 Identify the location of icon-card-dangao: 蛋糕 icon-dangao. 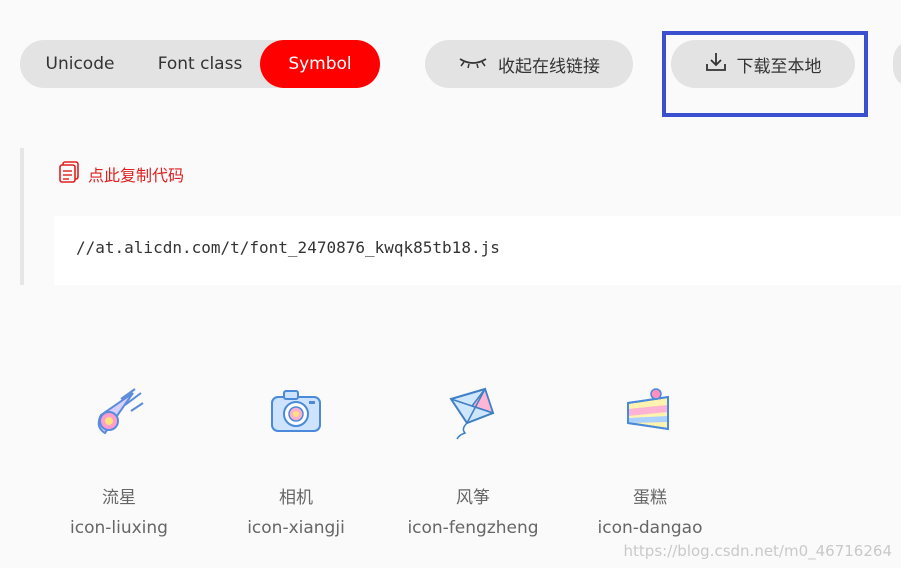
(650, 461).